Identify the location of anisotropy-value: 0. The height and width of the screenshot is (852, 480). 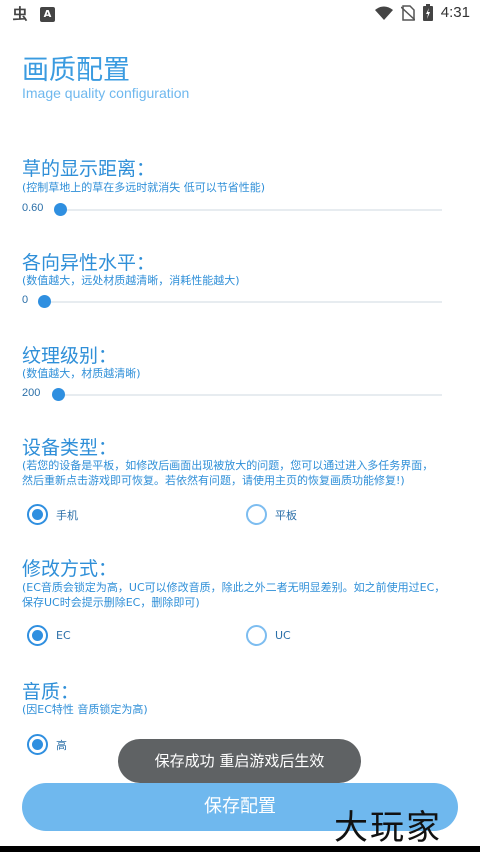
(25, 300).